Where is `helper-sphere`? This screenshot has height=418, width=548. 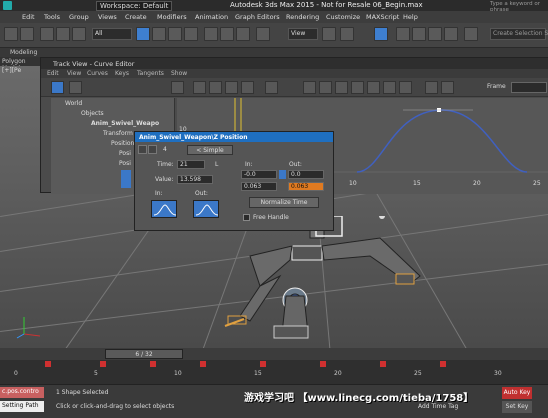 helper-sphere is located at coordinates (382, 217).